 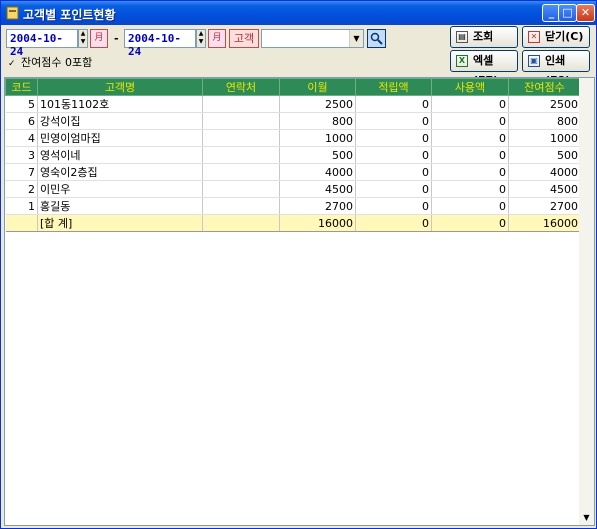 What do you see at coordinates (544, 87) in the screenshot?
I see `column-header: 잔여점수` at bounding box center [544, 87].